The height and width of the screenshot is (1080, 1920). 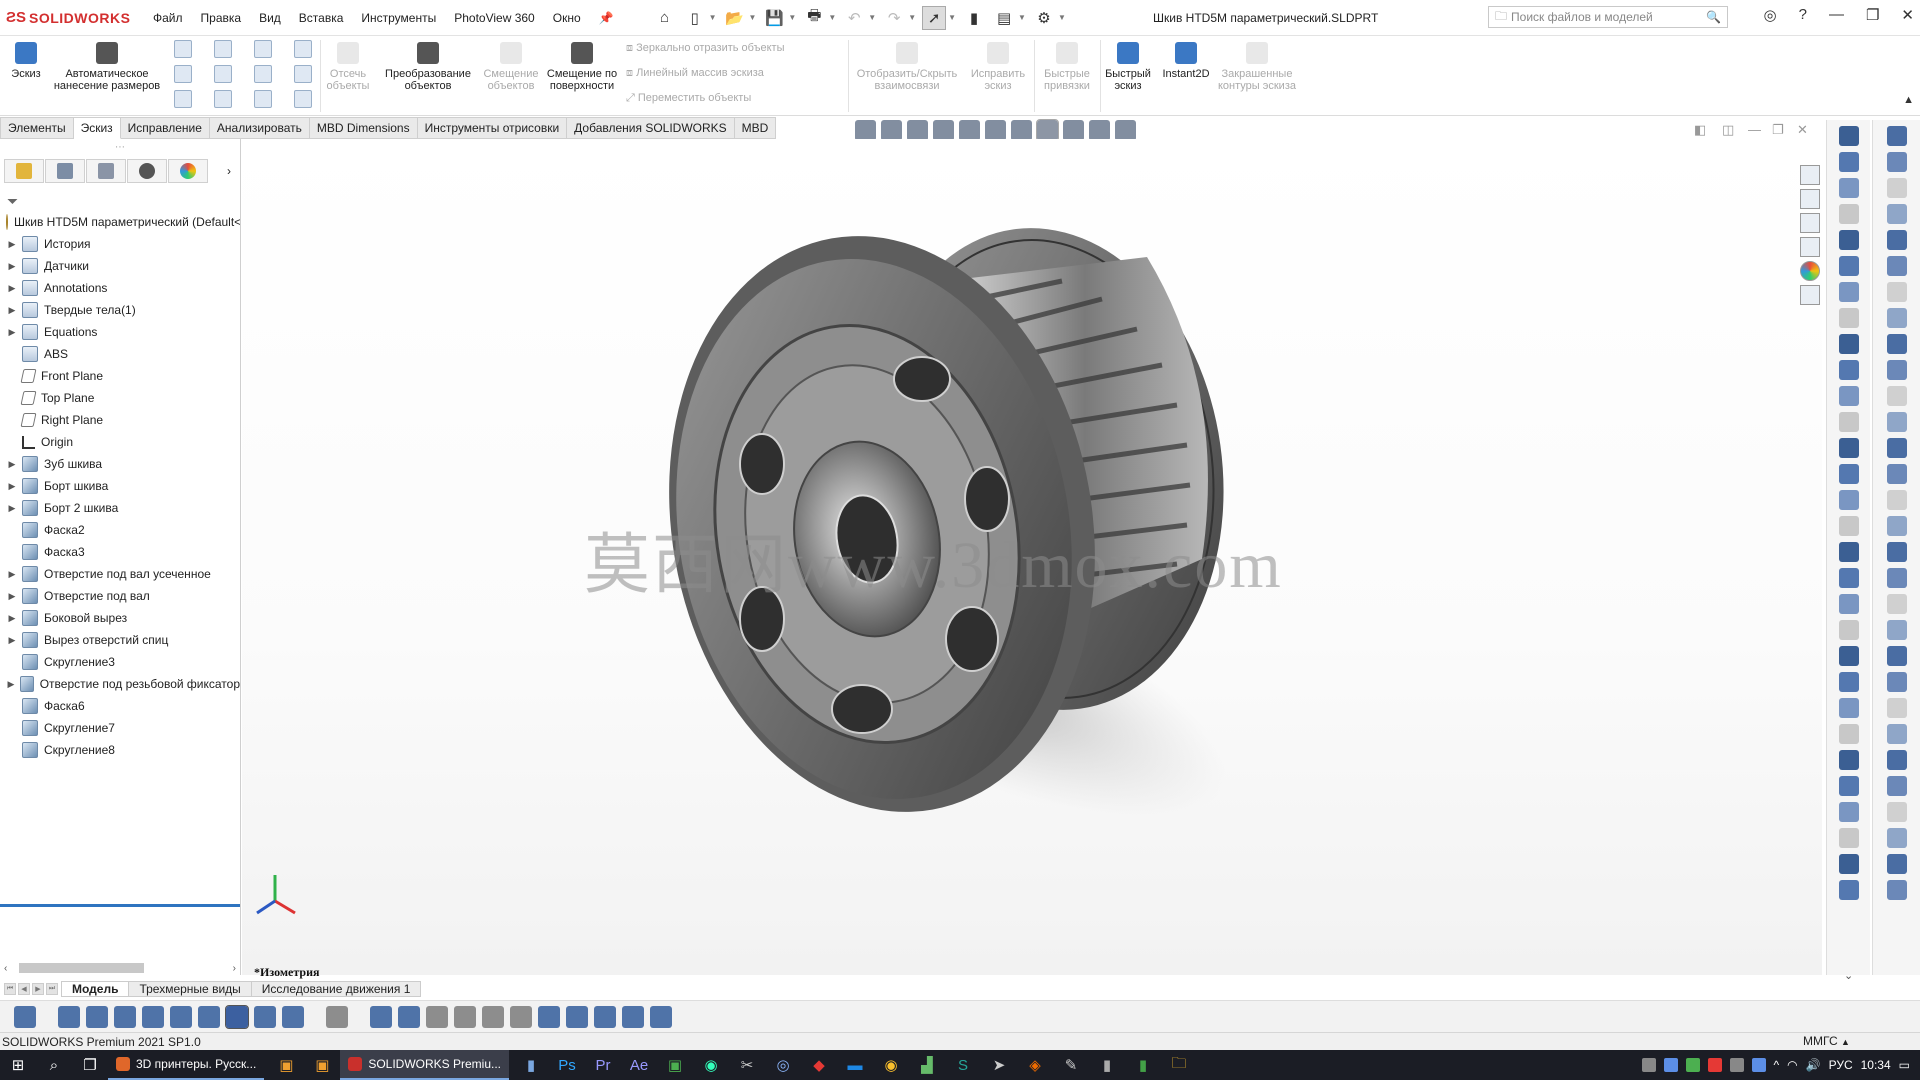 I want to click on app-icon-8: ▟, so click(x=927, y=1065).